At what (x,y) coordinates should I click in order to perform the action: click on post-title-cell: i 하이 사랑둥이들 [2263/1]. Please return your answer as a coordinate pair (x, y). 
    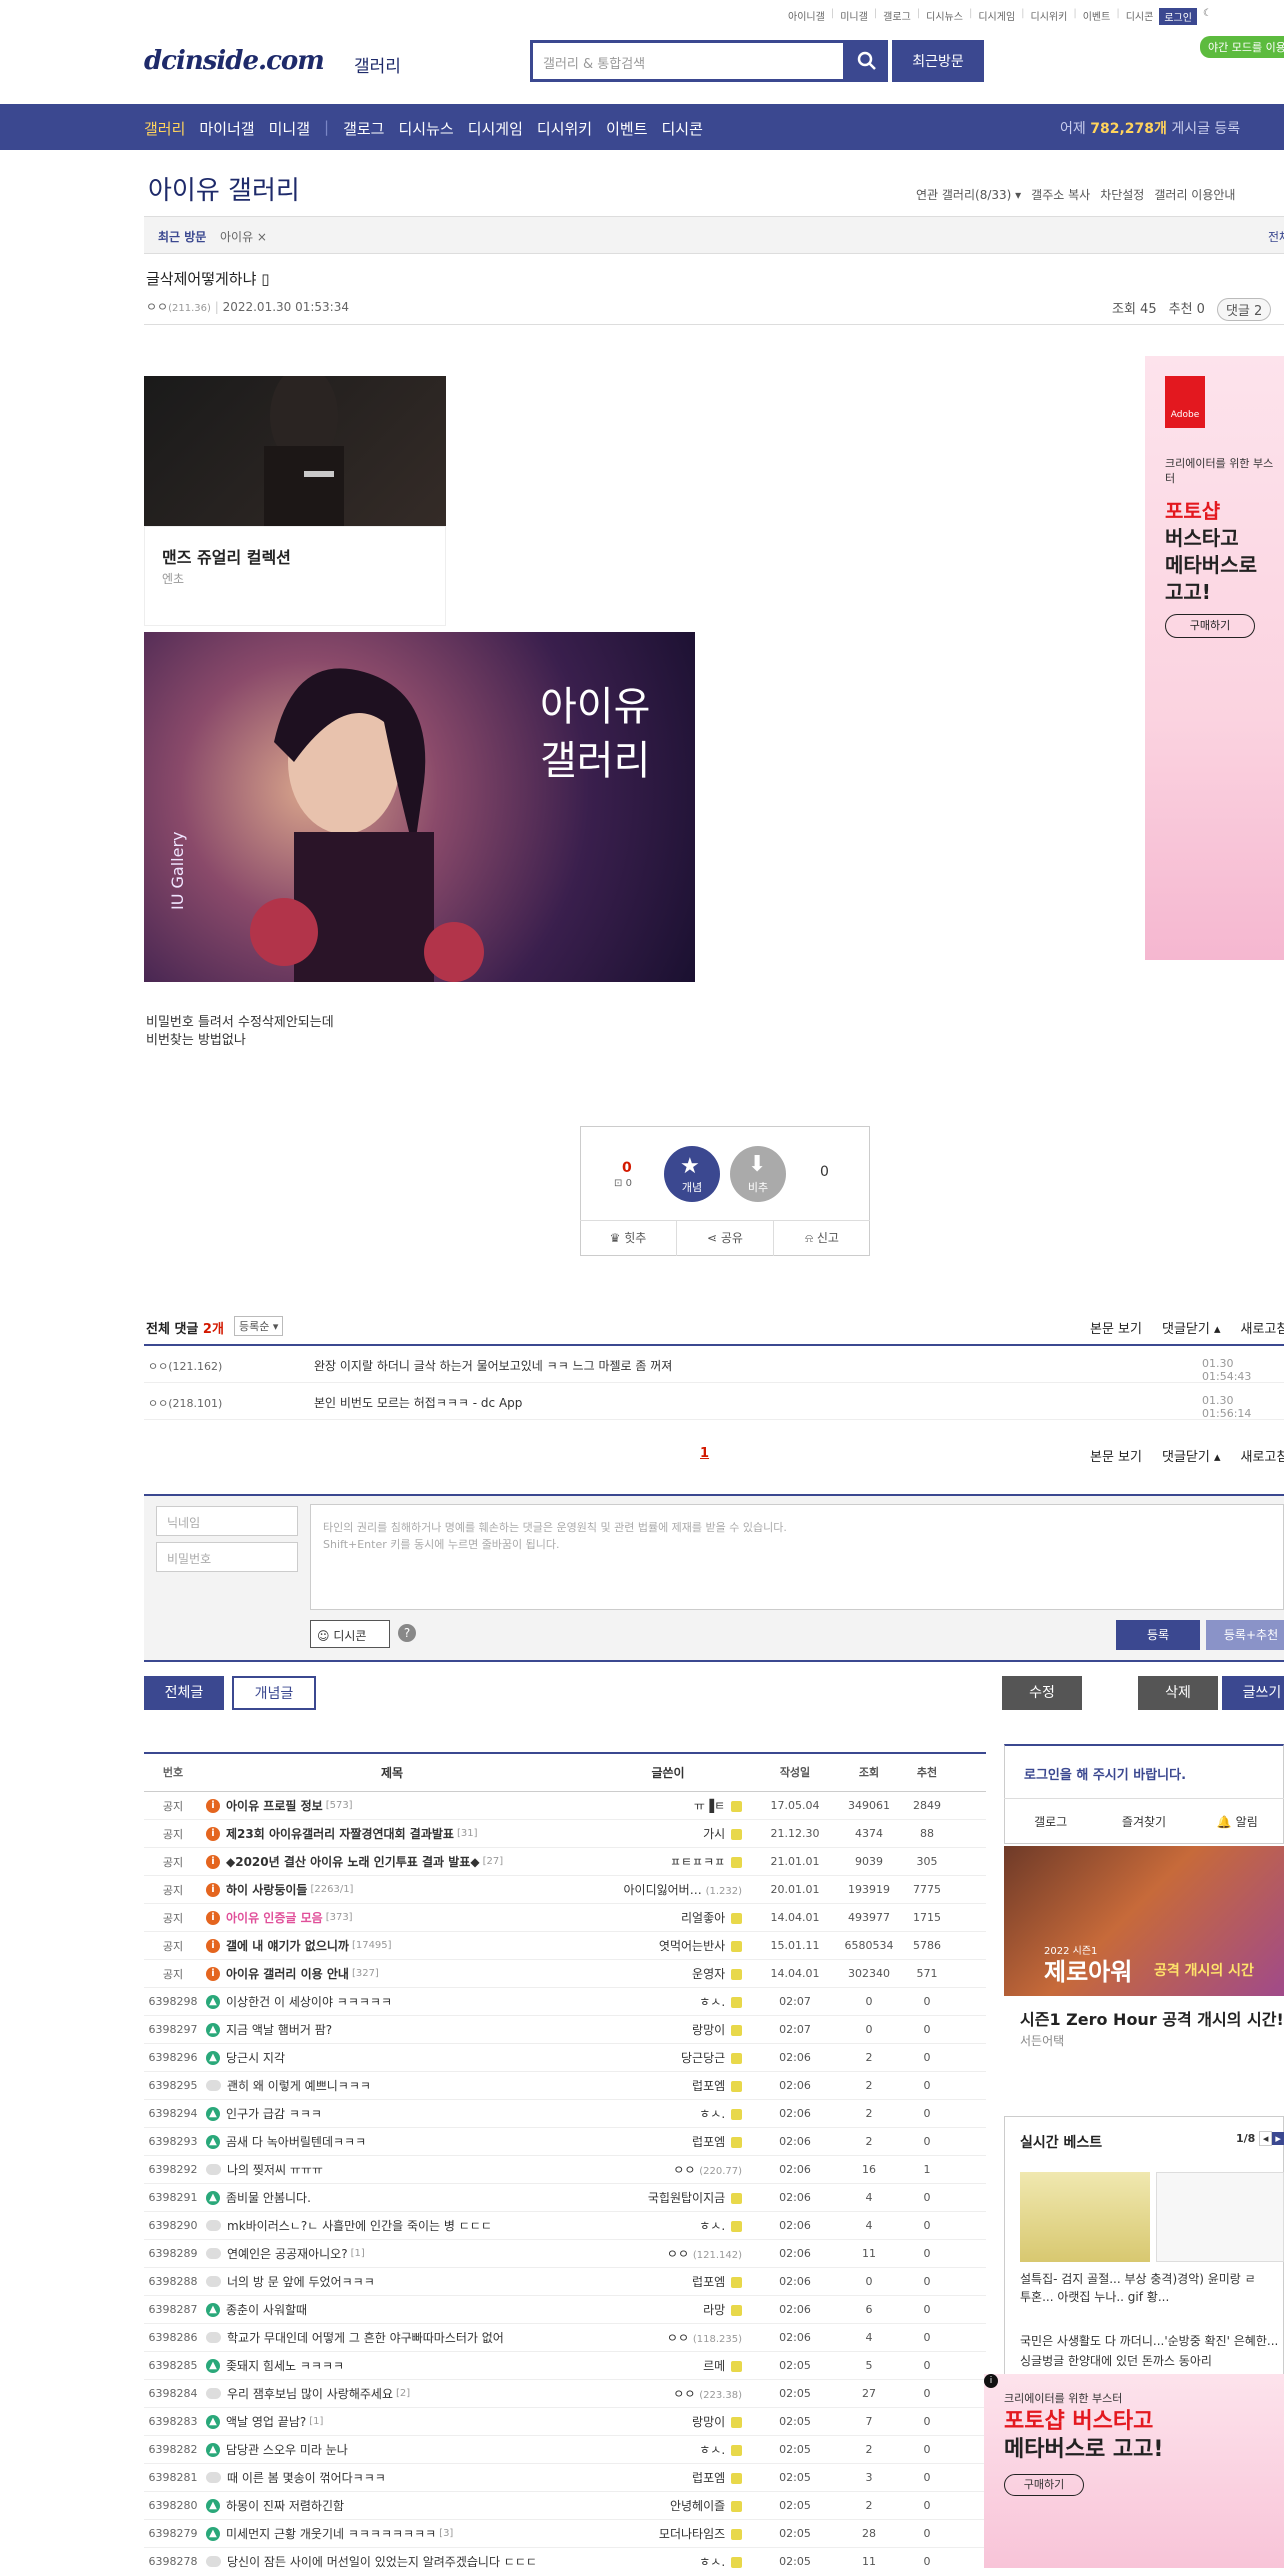
    Looking at the image, I should click on (392, 1889).